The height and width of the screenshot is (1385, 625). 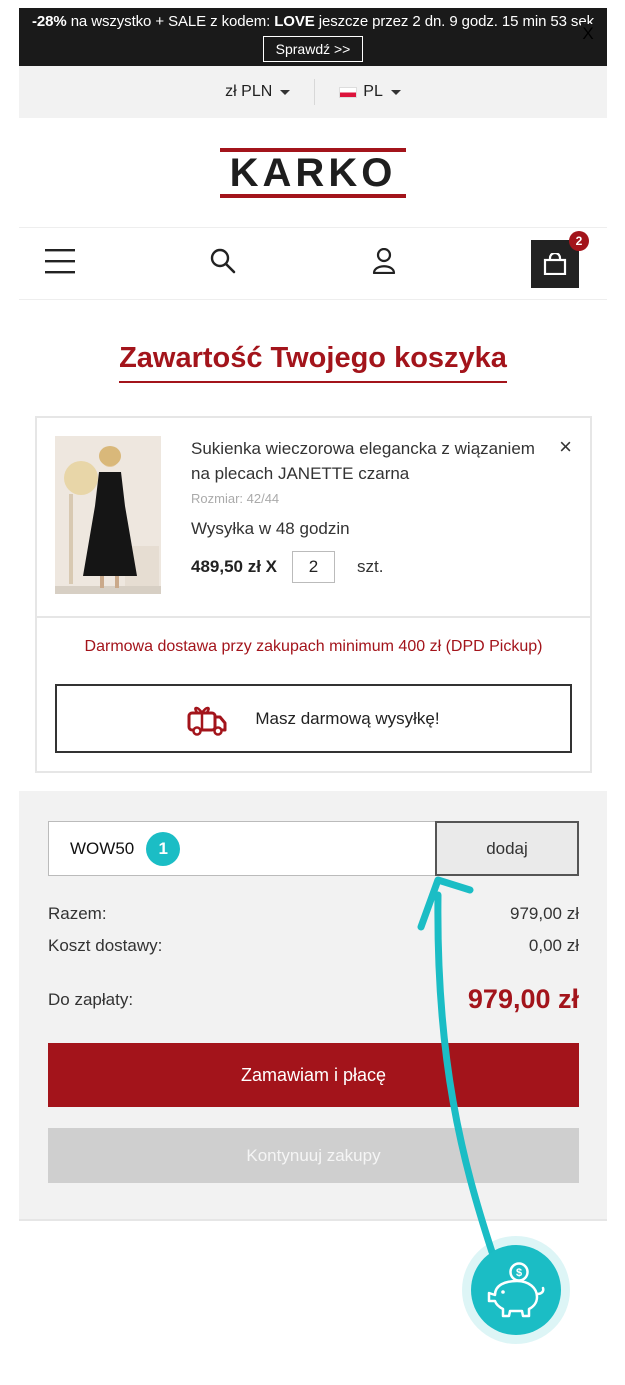 I want to click on page-title: Zawartość Twojego koszyka, so click(x=313, y=362).